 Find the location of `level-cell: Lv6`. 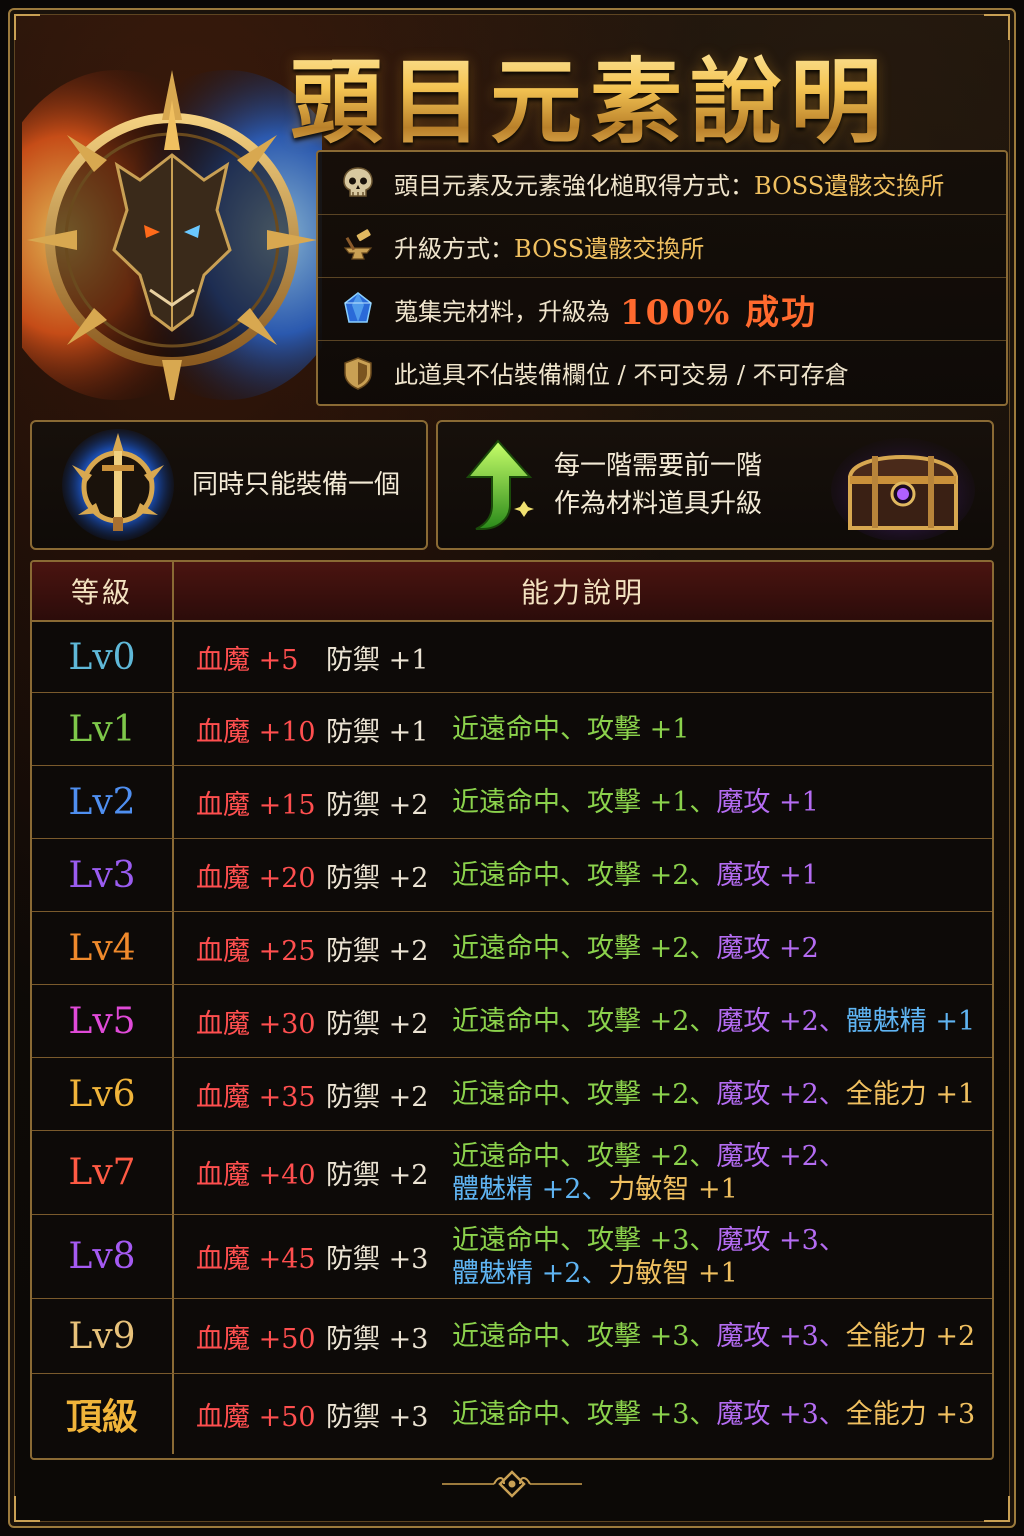

level-cell: Lv6 is located at coordinates (103, 1094).